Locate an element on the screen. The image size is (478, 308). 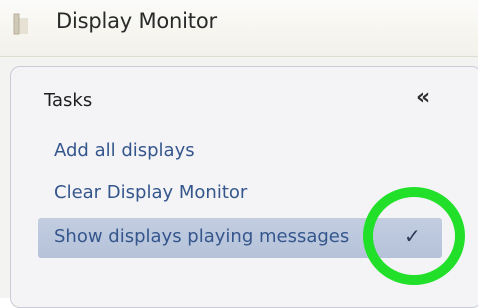
checkmark-icon: ✓ is located at coordinates (412, 236).